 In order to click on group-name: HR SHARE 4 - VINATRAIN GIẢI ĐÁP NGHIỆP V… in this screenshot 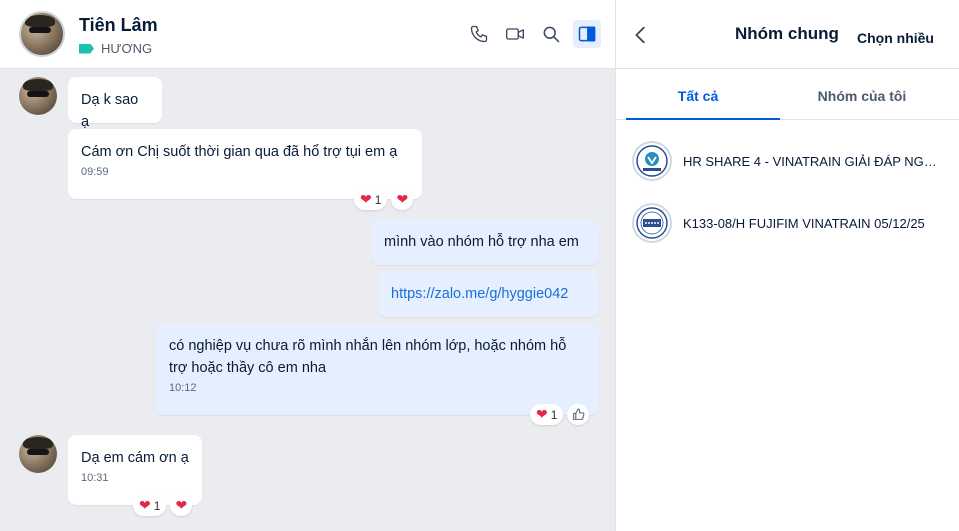, I will do `click(812, 161)`.